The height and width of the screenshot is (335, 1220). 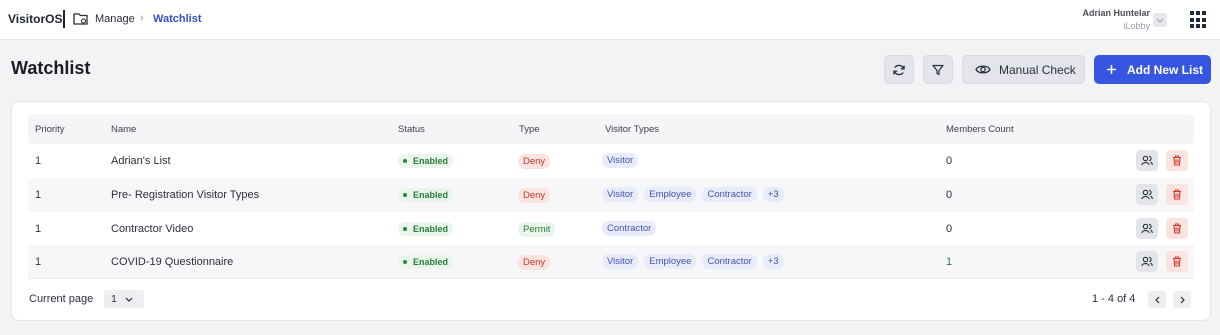 I want to click on manual-check-label: Manual Check, so click(x=1037, y=69).